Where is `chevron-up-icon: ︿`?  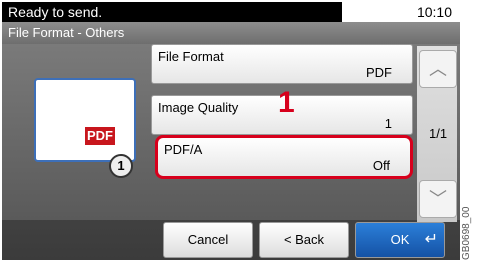 chevron-up-icon: ︿ is located at coordinates (438, 69).